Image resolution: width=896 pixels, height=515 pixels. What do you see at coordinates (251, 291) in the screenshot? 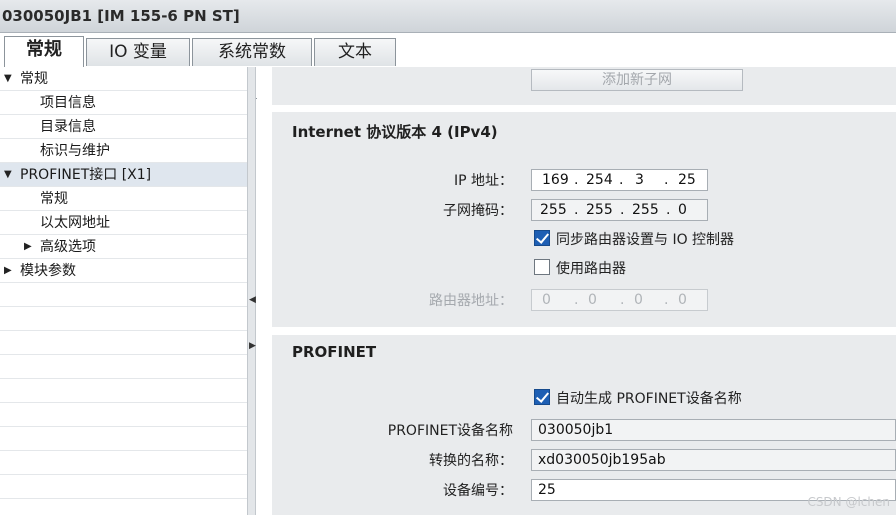
I see `panel-splitter: ◀ ▶` at bounding box center [251, 291].